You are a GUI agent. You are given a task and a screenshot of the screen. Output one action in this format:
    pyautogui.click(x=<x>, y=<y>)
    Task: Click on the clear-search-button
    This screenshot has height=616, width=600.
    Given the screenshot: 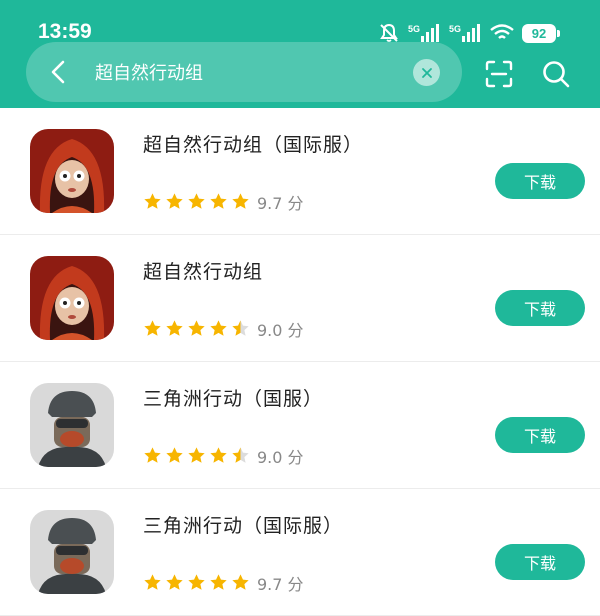 What is the action you would take?
    pyautogui.click(x=426, y=72)
    